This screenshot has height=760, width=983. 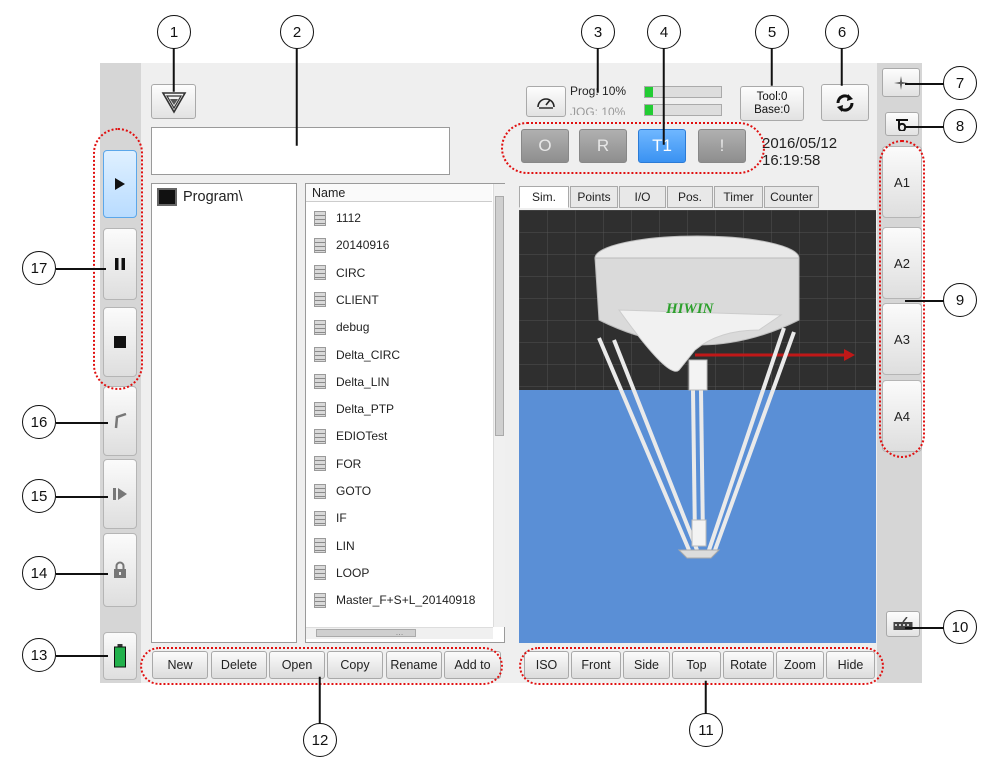 I want to click on tab-points: Points, so click(x=594, y=197).